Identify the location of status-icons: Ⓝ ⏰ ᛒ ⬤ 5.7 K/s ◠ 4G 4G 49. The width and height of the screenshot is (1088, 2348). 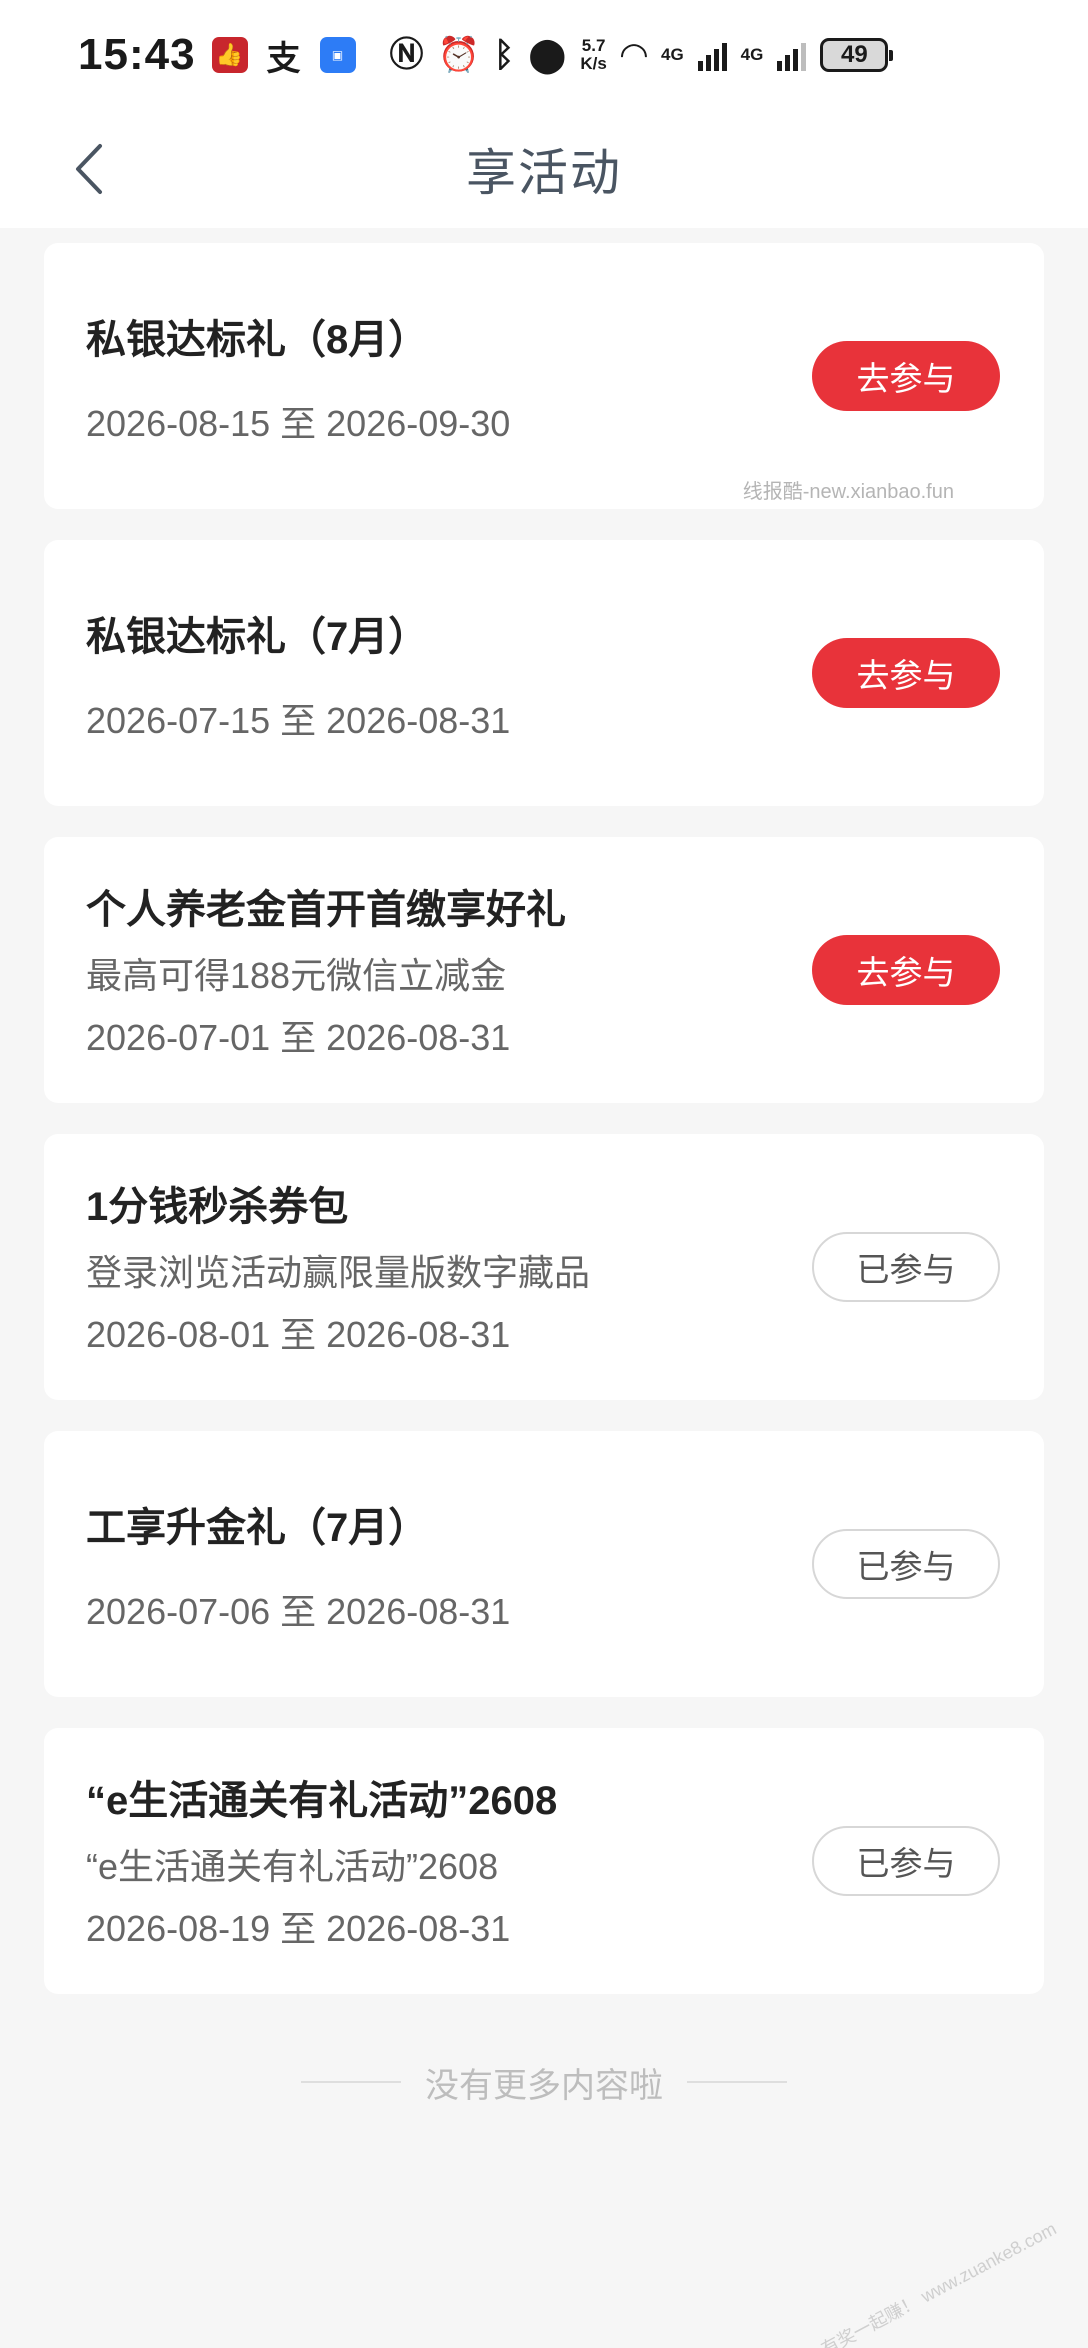
(641, 55).